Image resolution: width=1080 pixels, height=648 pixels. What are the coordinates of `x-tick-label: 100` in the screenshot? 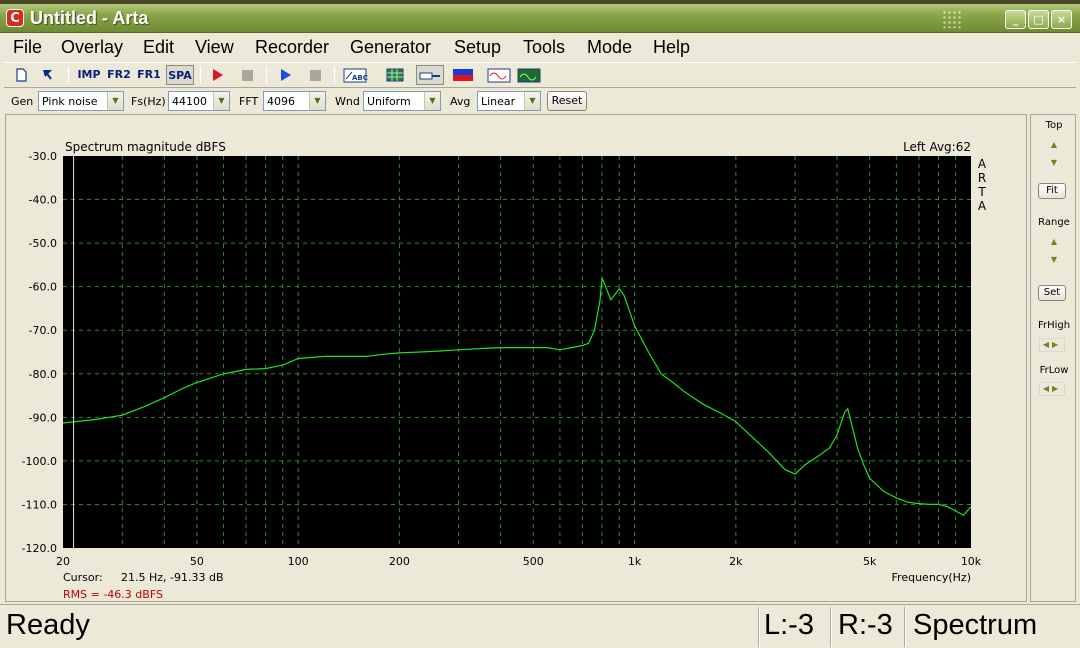 It's located at (298, 561).